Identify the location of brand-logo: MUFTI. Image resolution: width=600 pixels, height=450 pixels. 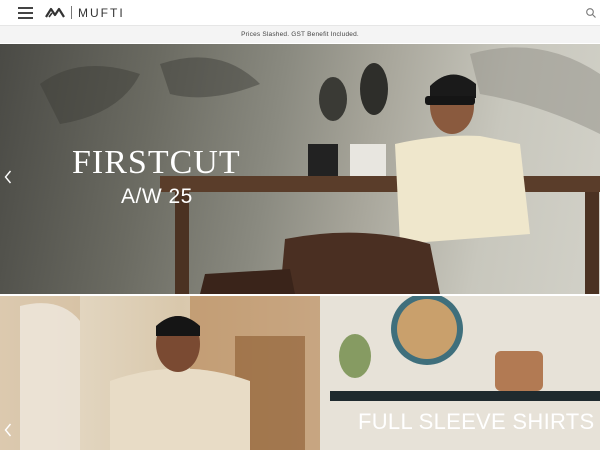
(85, 12).